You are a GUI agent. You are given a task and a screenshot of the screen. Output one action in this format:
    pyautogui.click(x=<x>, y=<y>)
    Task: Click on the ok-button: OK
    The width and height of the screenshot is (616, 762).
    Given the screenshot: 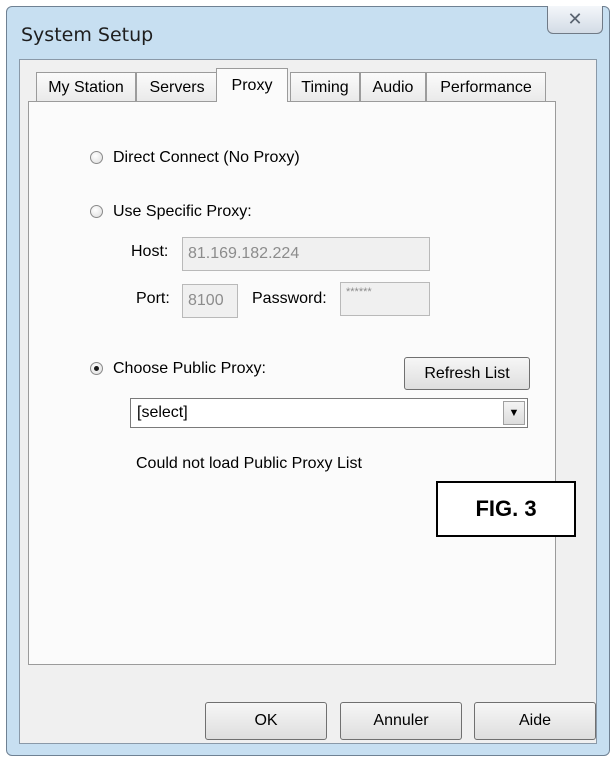 What is the action you would take?
    pyautogui.click(x=266, y=721)
    